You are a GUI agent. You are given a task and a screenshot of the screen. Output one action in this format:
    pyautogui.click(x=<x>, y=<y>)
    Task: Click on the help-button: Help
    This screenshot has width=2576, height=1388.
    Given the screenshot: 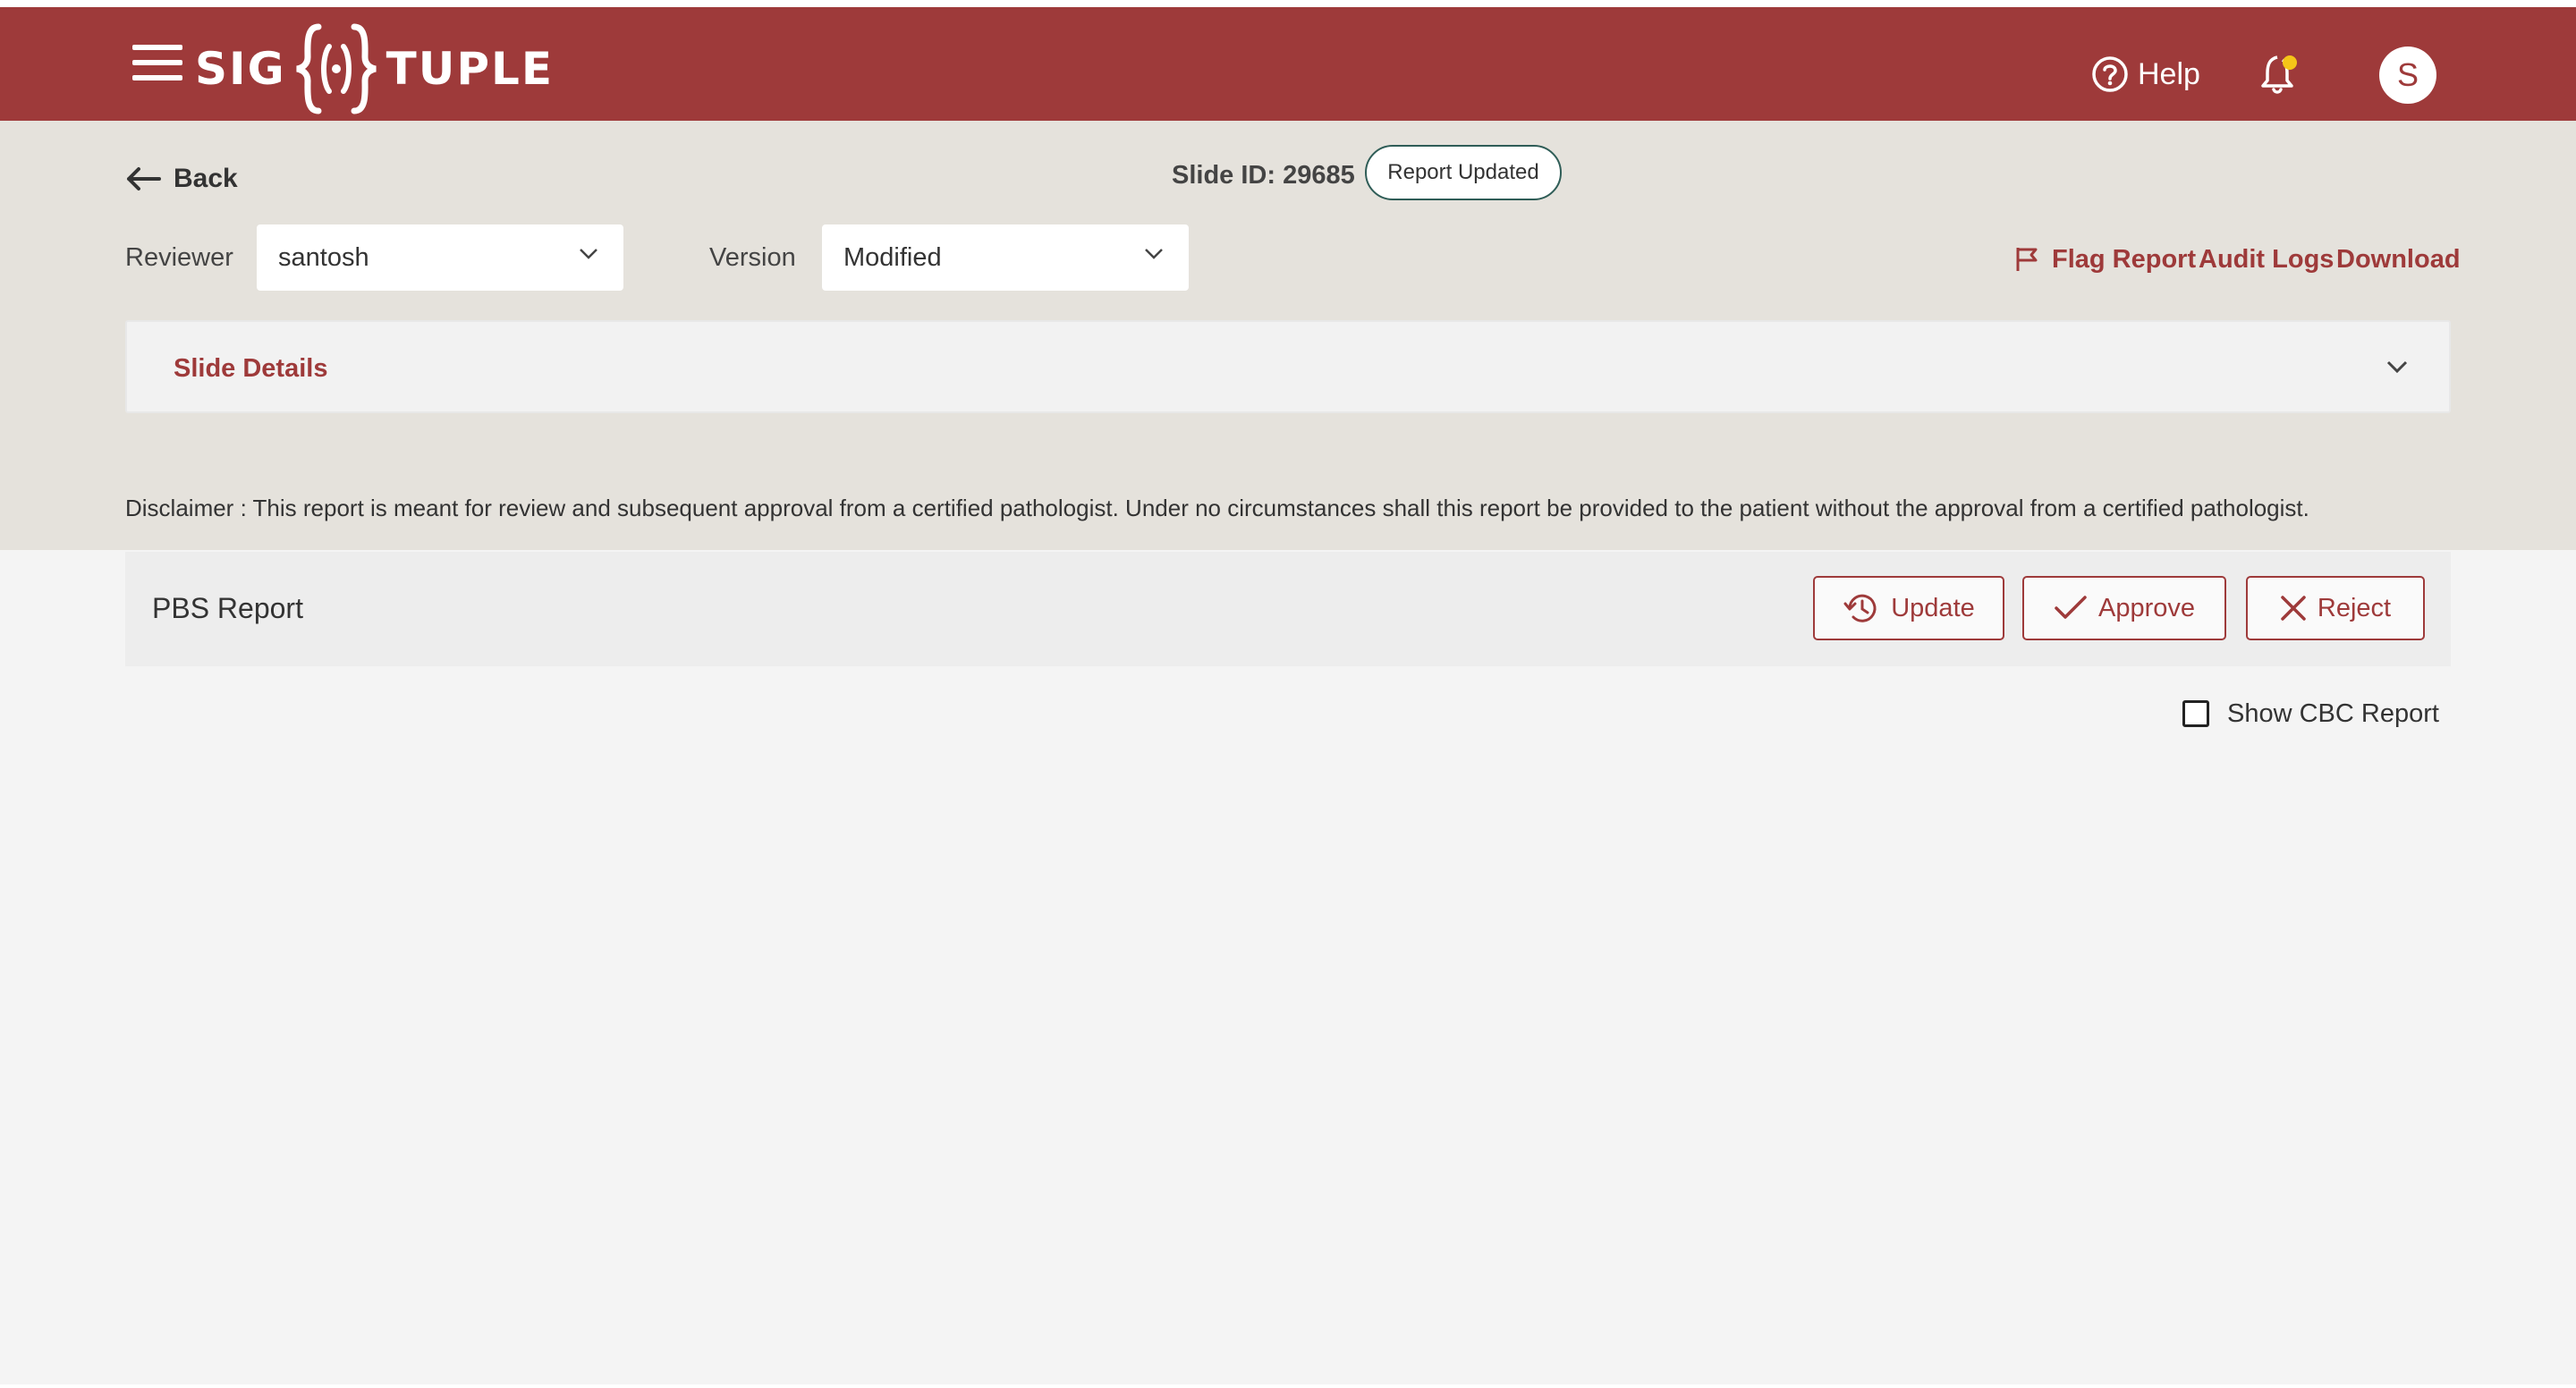 What is the action you would take?
    pyautogui.click(x=2145, y=75)
    